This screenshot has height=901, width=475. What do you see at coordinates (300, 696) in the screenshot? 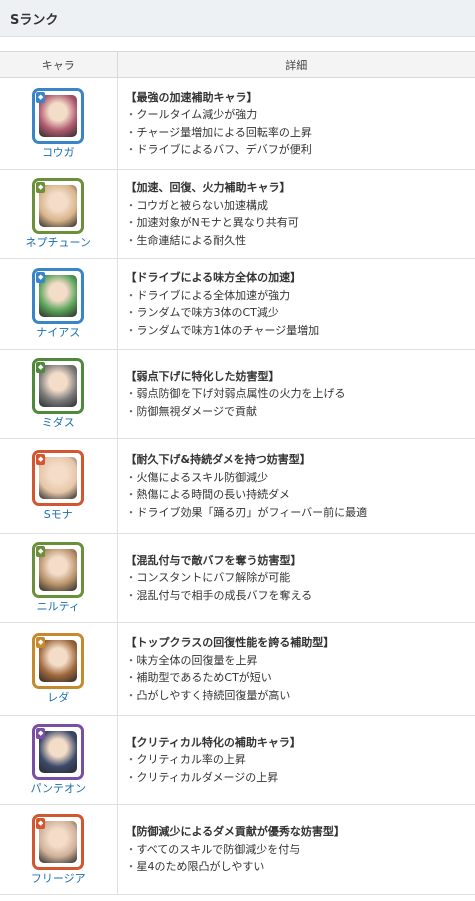
I see `detail-point: 凸がしやすく持続回復量が高い` at bounding box center [300, 696].